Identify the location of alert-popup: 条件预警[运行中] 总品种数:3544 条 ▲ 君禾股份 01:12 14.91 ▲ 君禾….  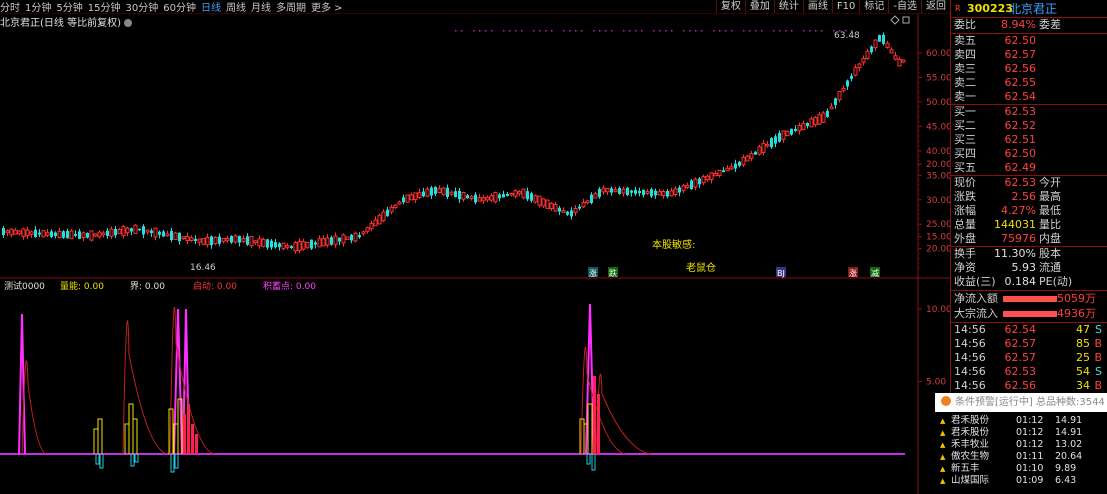
(1021, 443).